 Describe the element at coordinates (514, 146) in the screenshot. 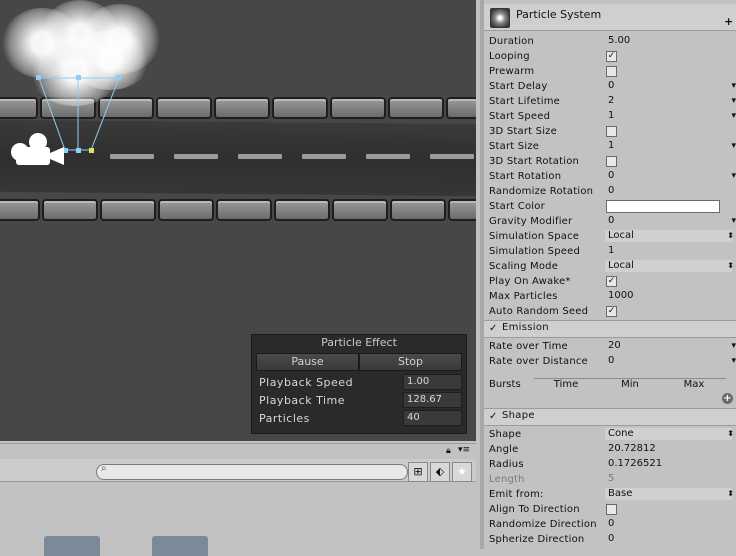

I see `start-size-label: Start Size` at that location.